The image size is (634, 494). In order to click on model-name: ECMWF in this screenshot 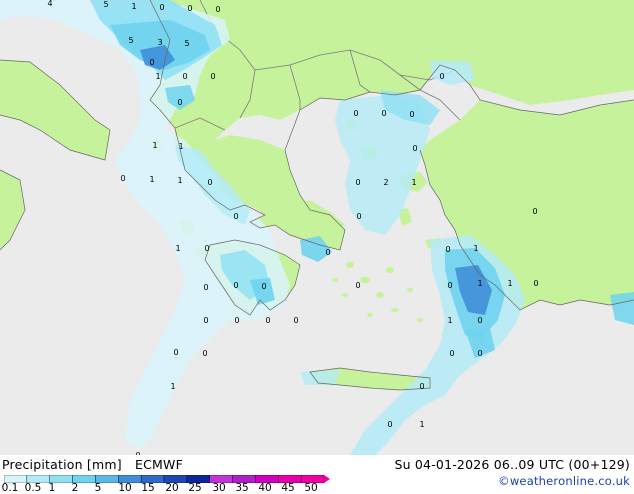, I will do `click(159, 464)`.